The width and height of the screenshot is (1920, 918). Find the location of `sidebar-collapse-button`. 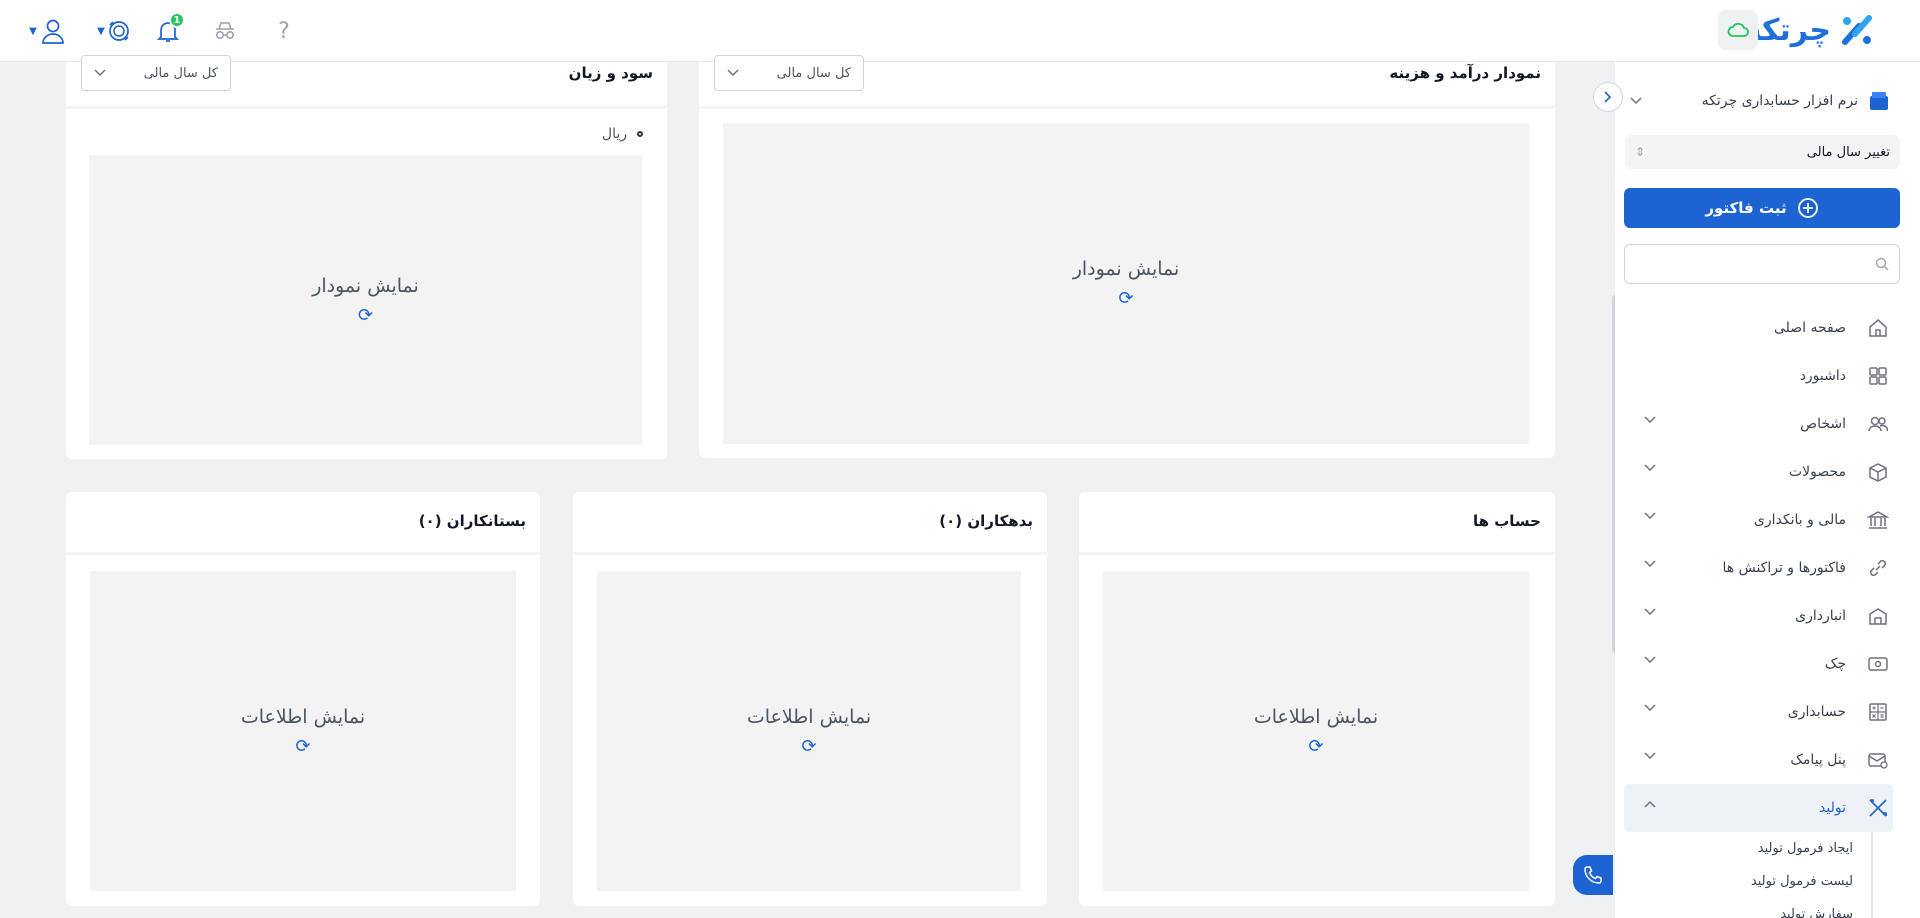

sidebar-collapse-button is located at coordinates (1608, 97).